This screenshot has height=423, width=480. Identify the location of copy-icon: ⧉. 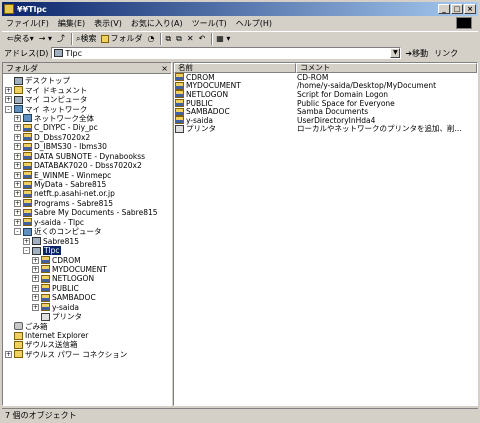
(179, 38).